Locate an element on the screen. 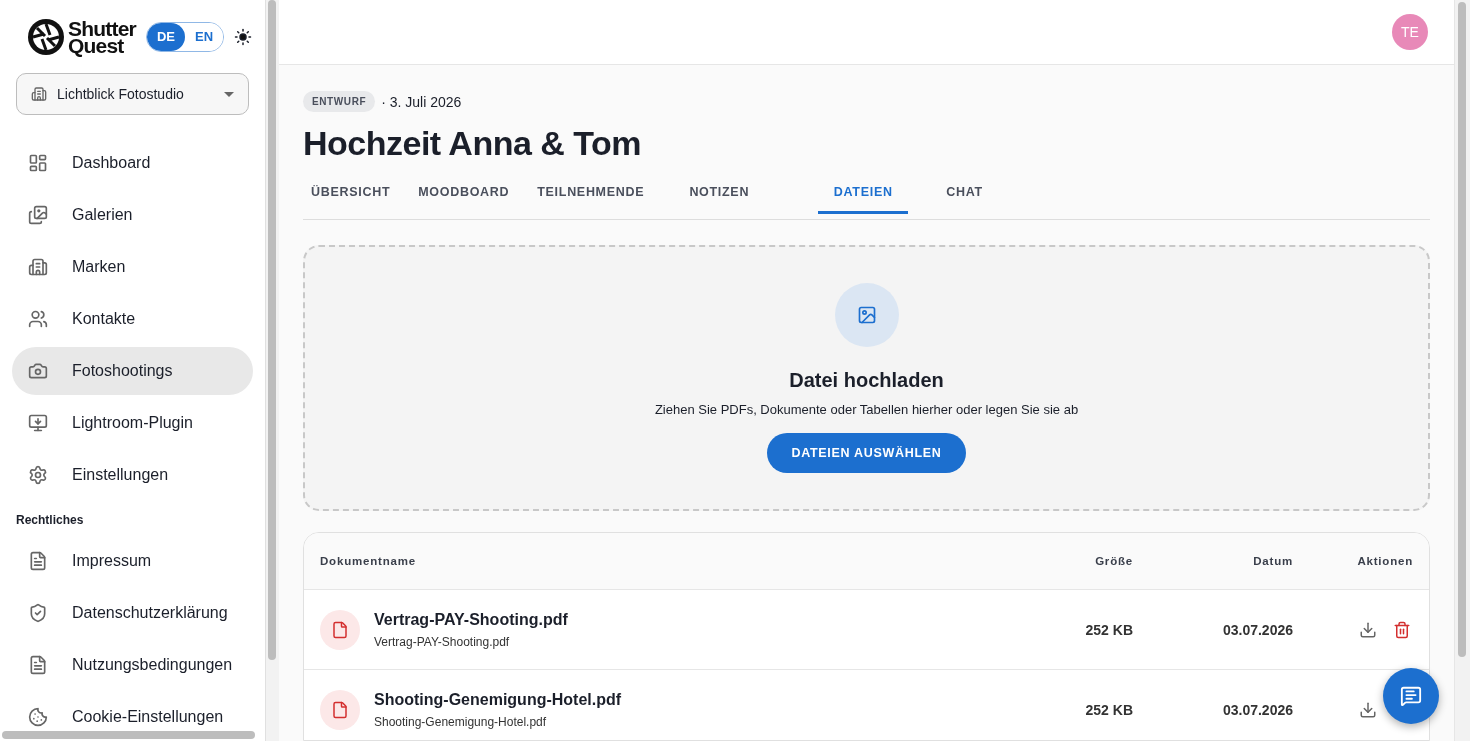 The width and height of the screenshot is (1470, 741). studio-select: Lichtblick Fotostudio is located at coordinates (132, 94).